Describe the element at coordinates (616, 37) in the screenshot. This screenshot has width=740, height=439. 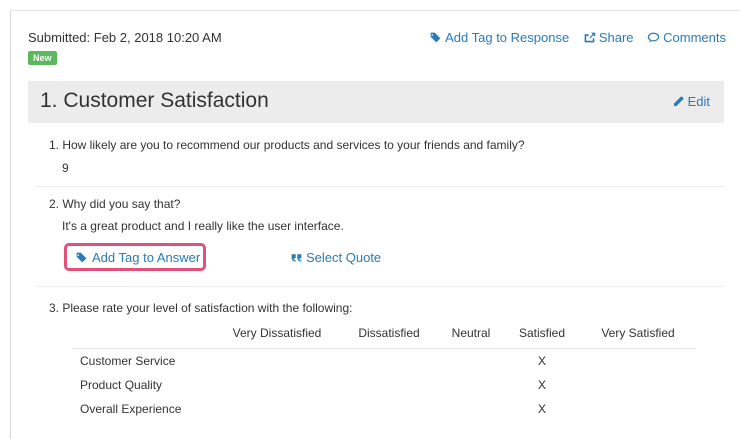
I see `share-label: Share` at that location.